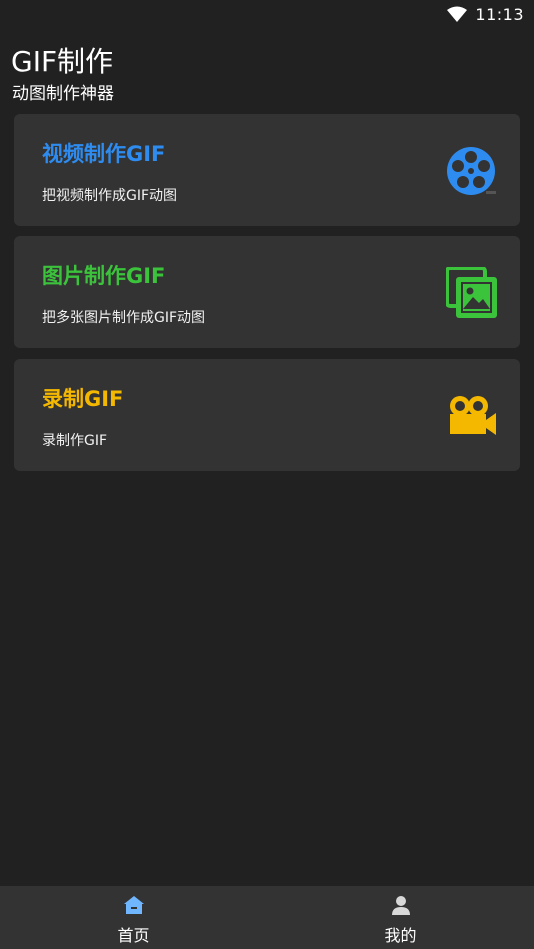 The width and height of the screenshot is (534, 949). Describe the element at coordinates (104, 276) in the screenshot. I see `card-title: 图片制作GIF` at that location.